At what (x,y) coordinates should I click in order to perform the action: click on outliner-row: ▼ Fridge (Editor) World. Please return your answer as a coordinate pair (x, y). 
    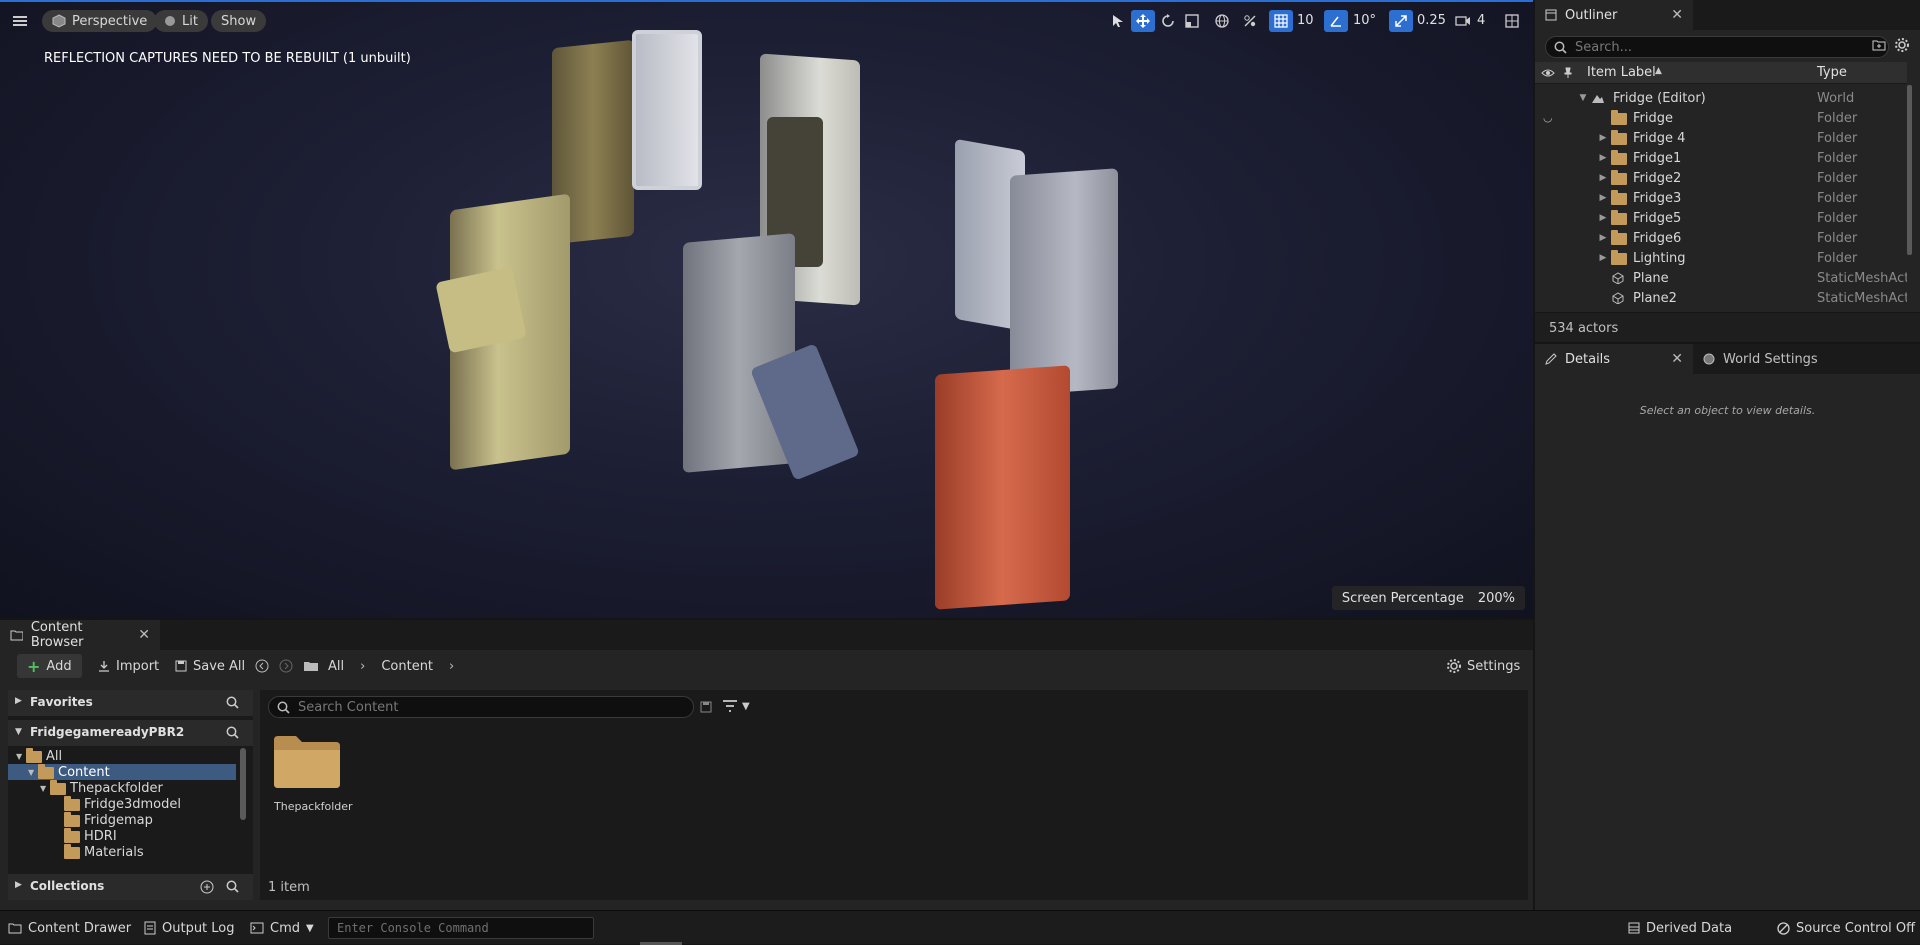
    Looking at the image, I should click on (1721, 98).